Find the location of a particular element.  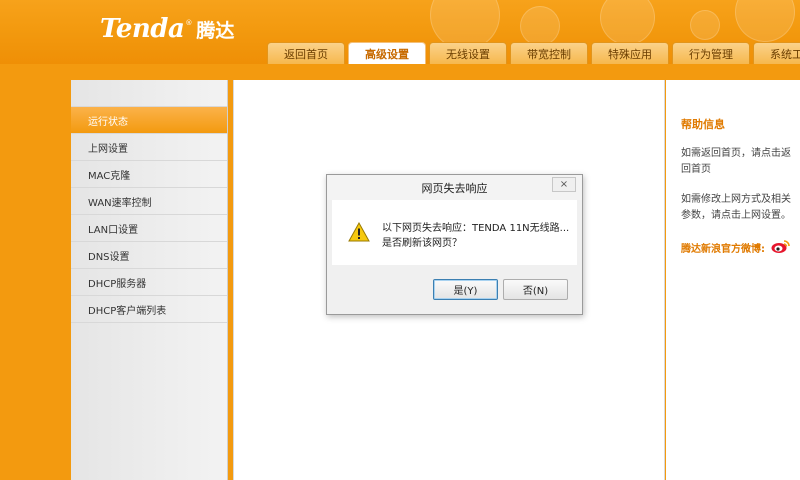

dialog-message: 以下网页失去响应：TENDA 11N无线路... 是否刷新该网页？ is located at coordinates (475, 236).